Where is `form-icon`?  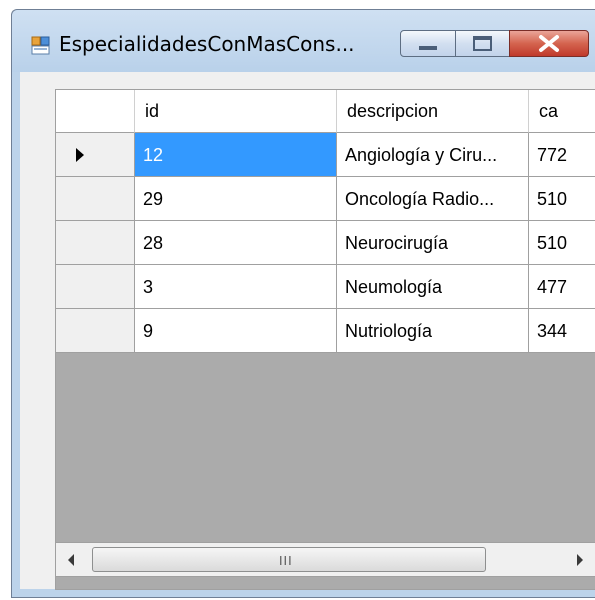 form-icon is located at coordinates (40, 45).